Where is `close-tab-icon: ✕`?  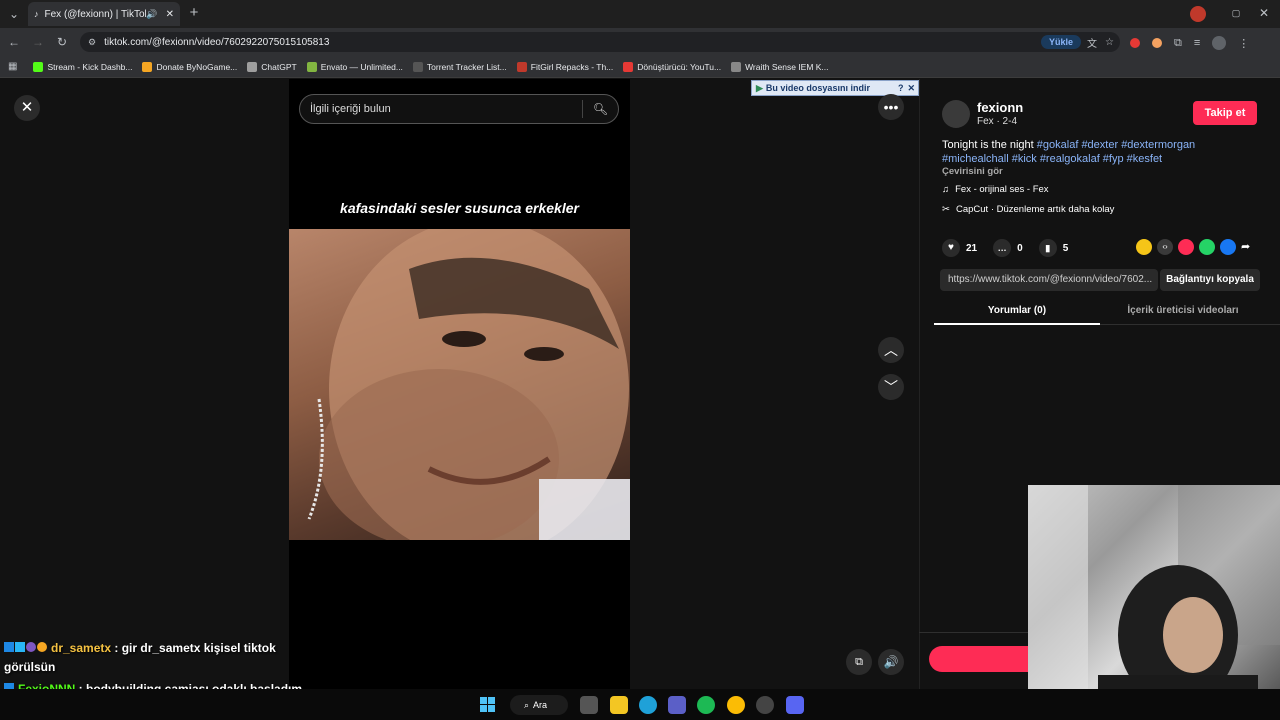 close-tab-icon: ✕ is located at coordinates (170, 14).